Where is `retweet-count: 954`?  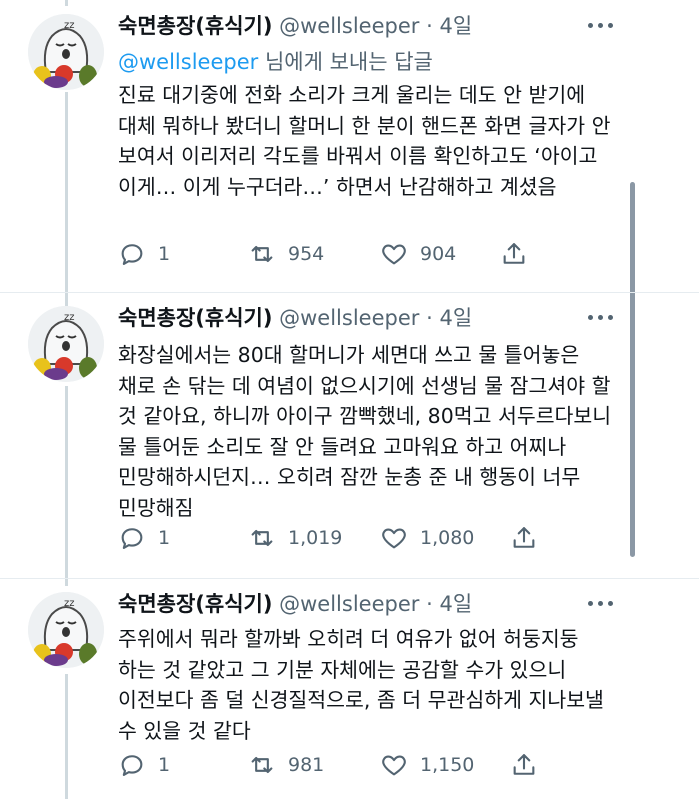
retweet-count: 954 is located at coordinates (306, 254).